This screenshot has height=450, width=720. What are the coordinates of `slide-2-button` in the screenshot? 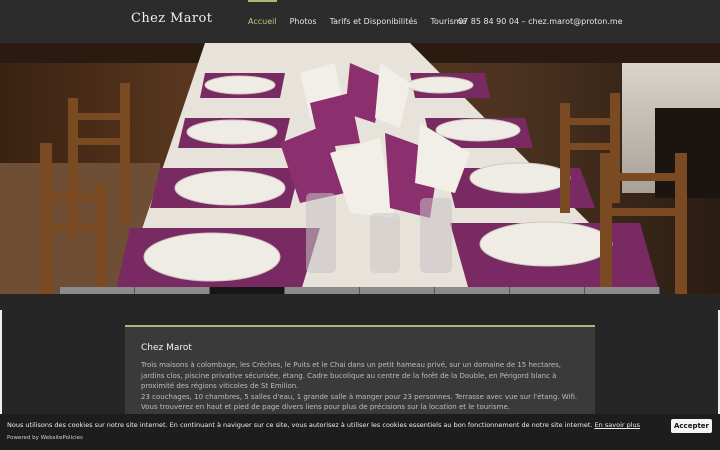 It's located at (172, 290).